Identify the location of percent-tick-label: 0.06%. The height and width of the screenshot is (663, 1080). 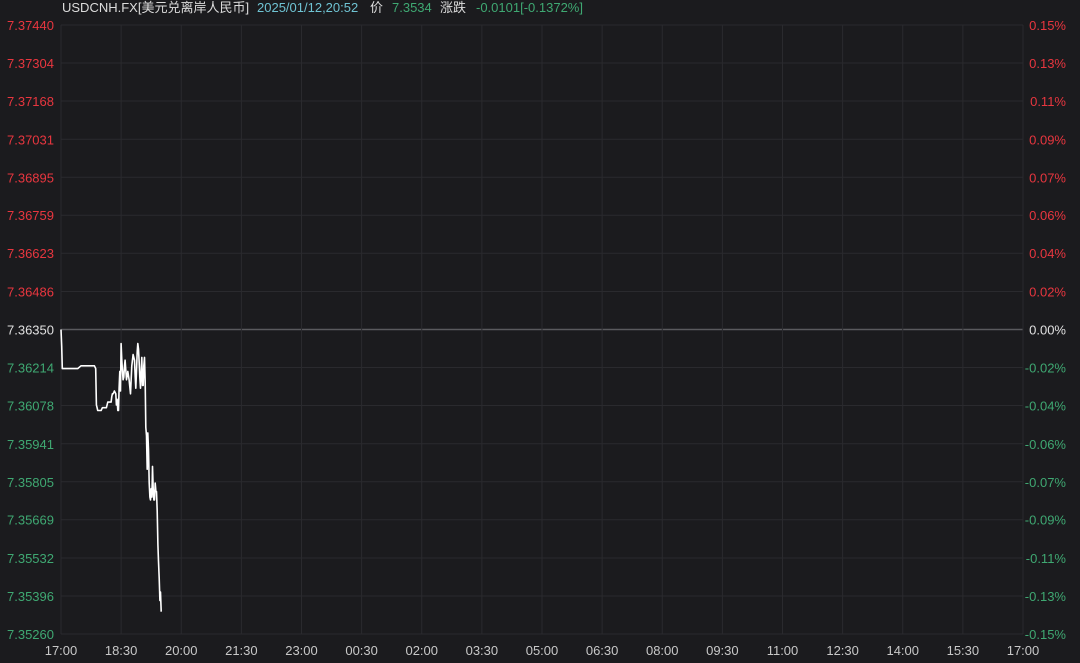
(1047, 215).